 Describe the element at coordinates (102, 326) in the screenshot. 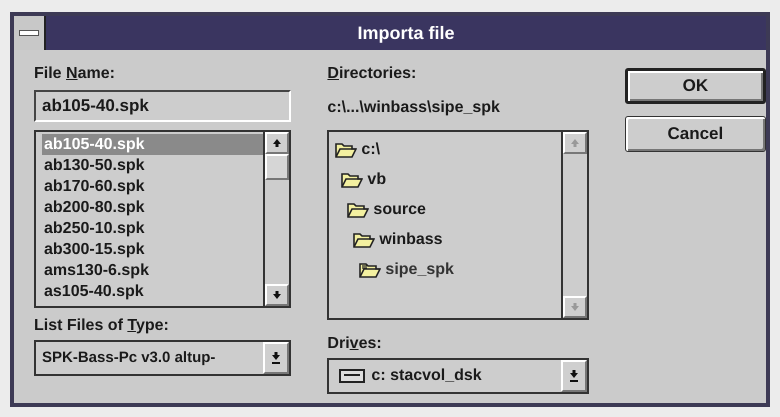

I see `file-type-label: List Files of Type:` at that location.